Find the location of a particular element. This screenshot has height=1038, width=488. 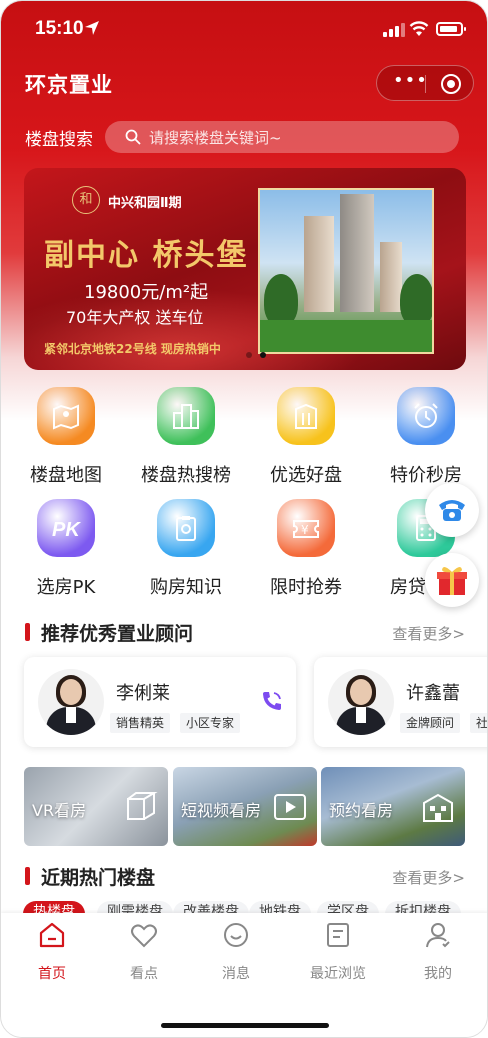

lawn-shape is located at coordinates (346, 336).